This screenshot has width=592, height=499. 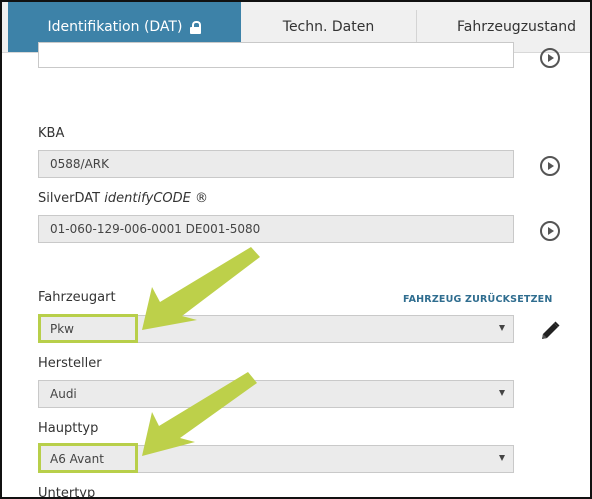 I want to click on tab-fahrzeugzustand-label: Fahrzeugzustand, so click(x=517, y=27).